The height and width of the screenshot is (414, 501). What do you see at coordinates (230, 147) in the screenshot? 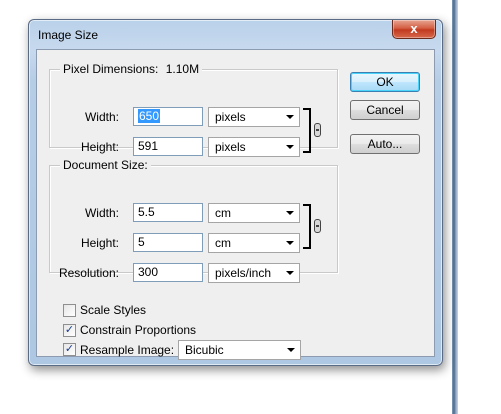
I see `pixel-height-unit: pixels` at bounding box center [230, 147].